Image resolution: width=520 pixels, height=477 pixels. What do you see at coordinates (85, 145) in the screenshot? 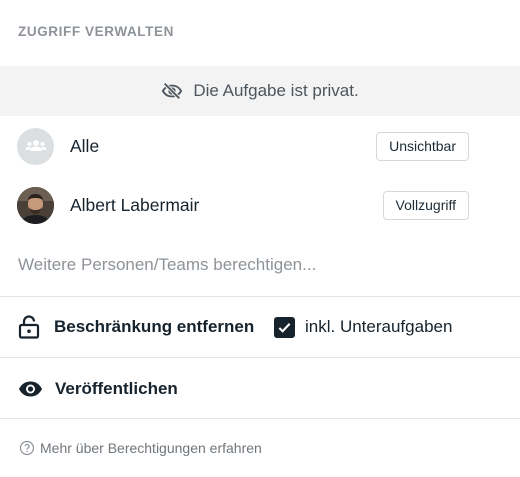
I see `person-name: Alle` at bounding box center [85, 145].